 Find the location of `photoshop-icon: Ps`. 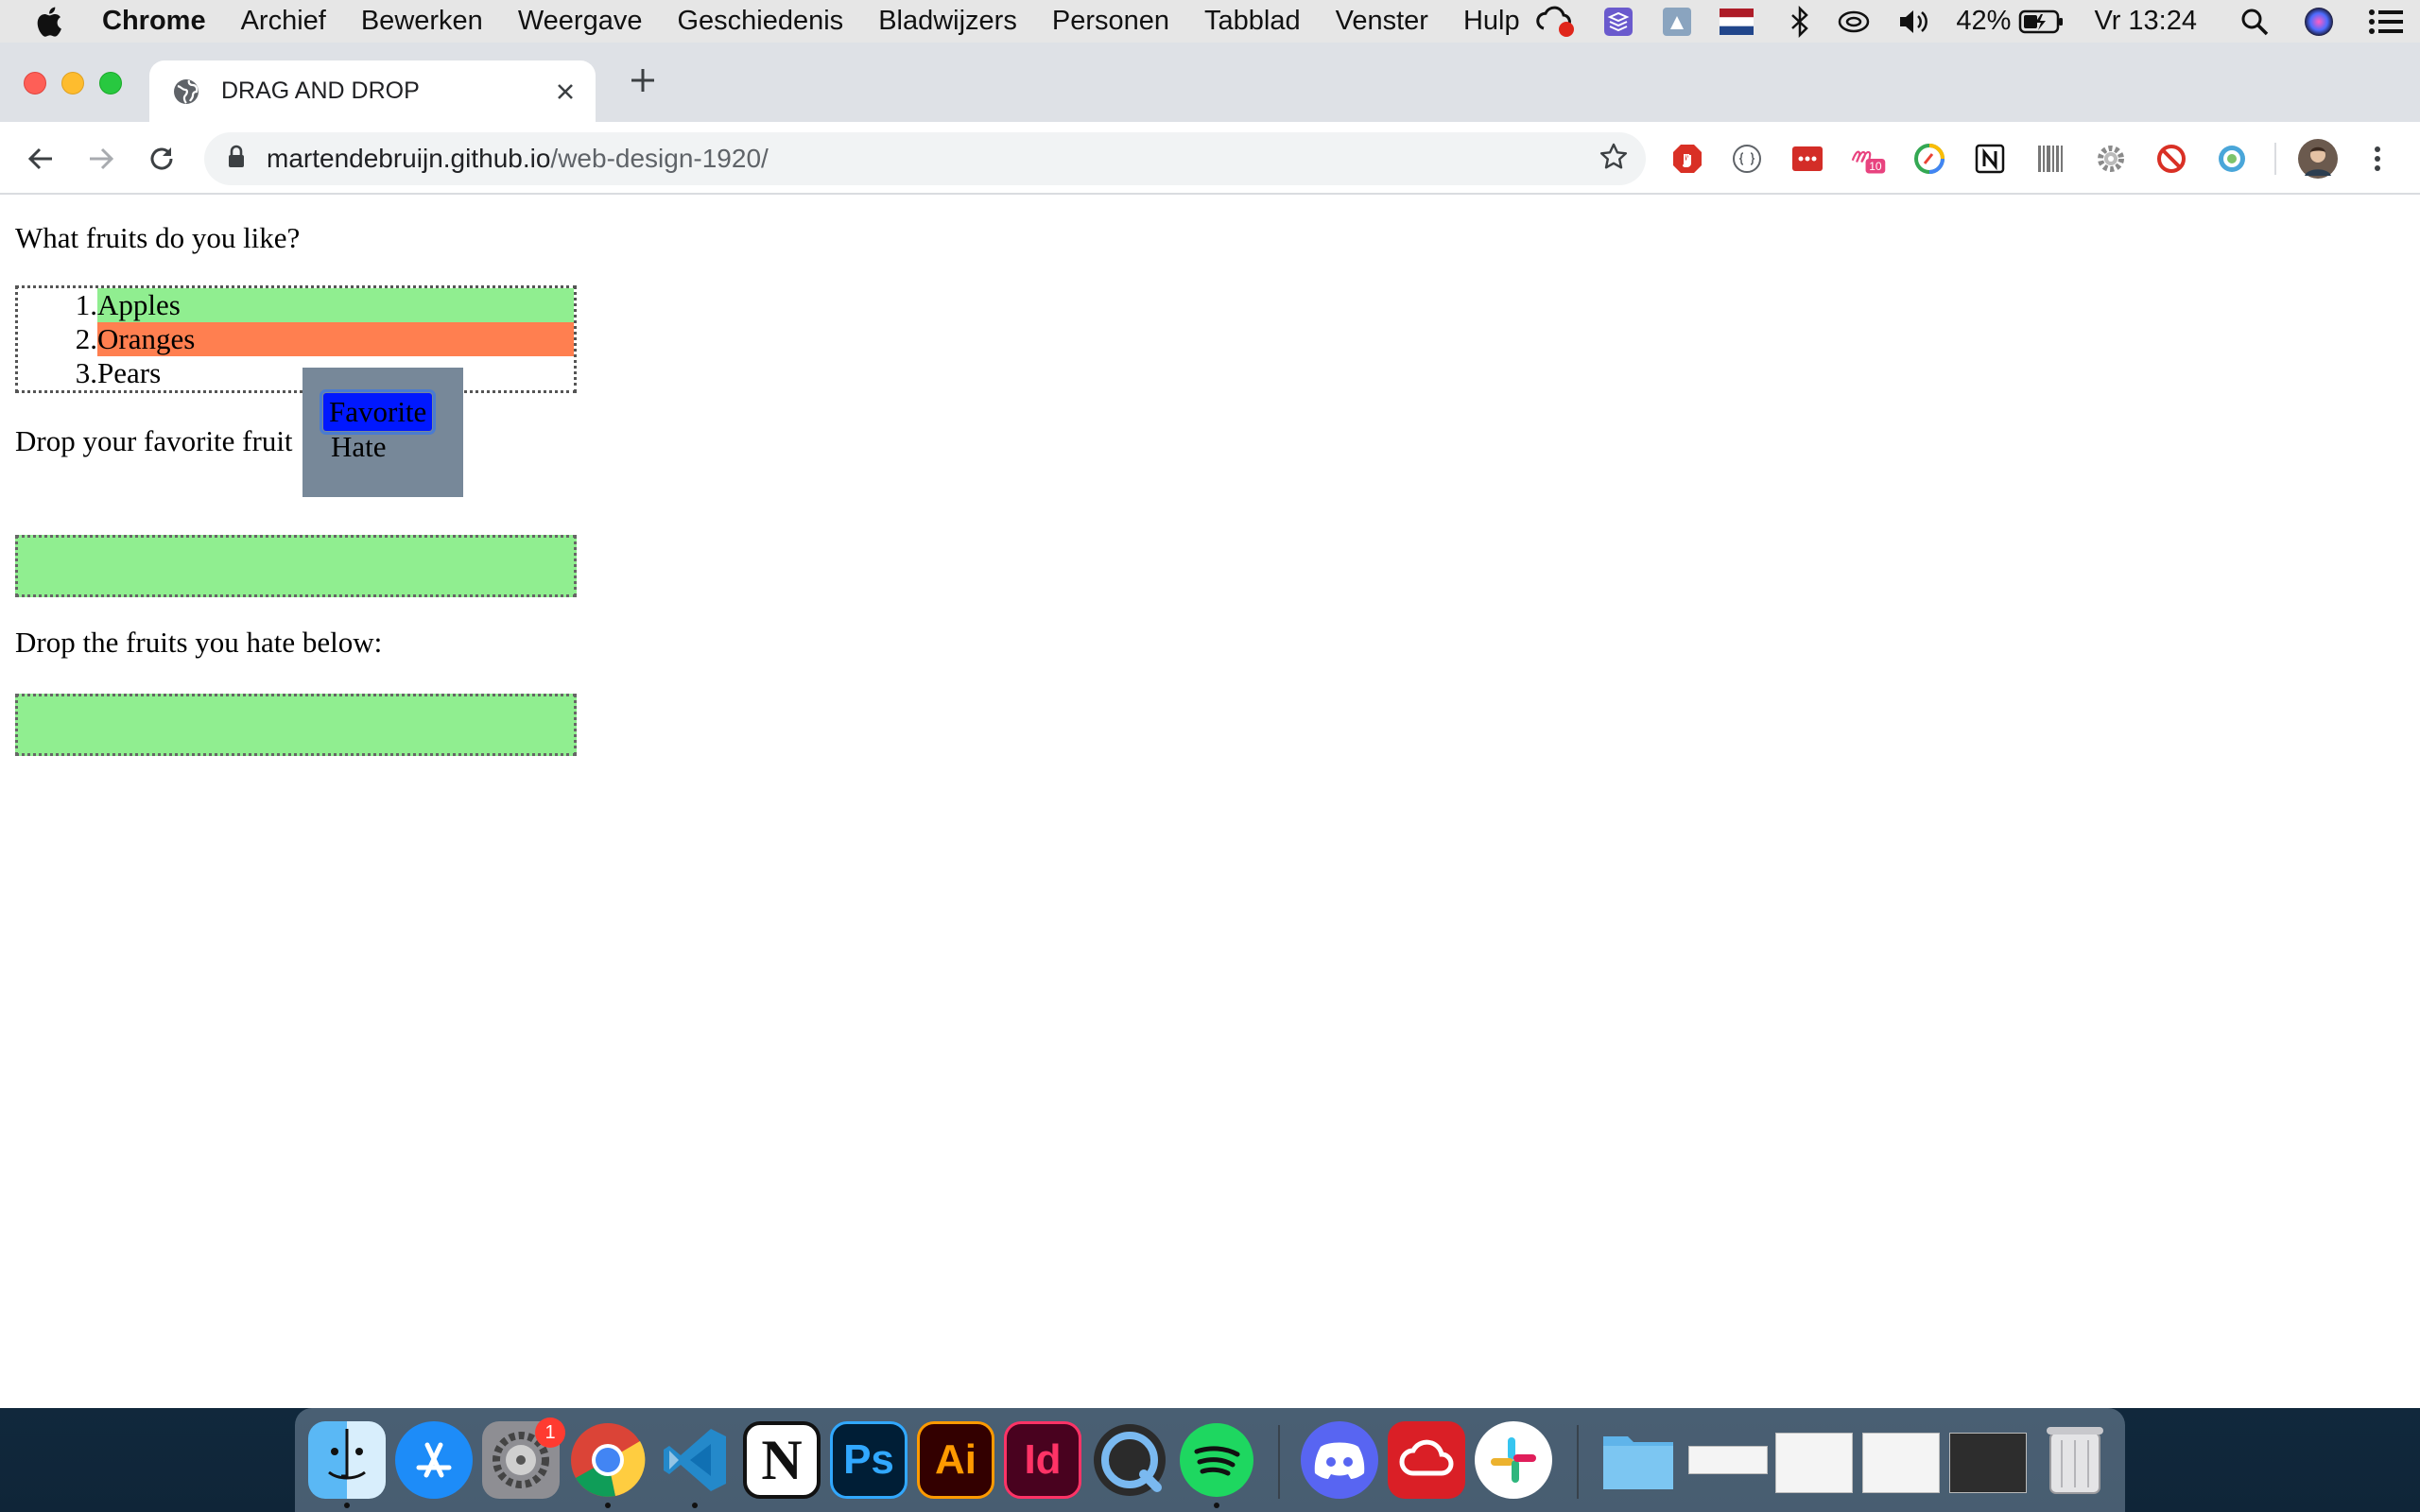

photoshop-icon: Ps is located at coordinates (869, 1460).